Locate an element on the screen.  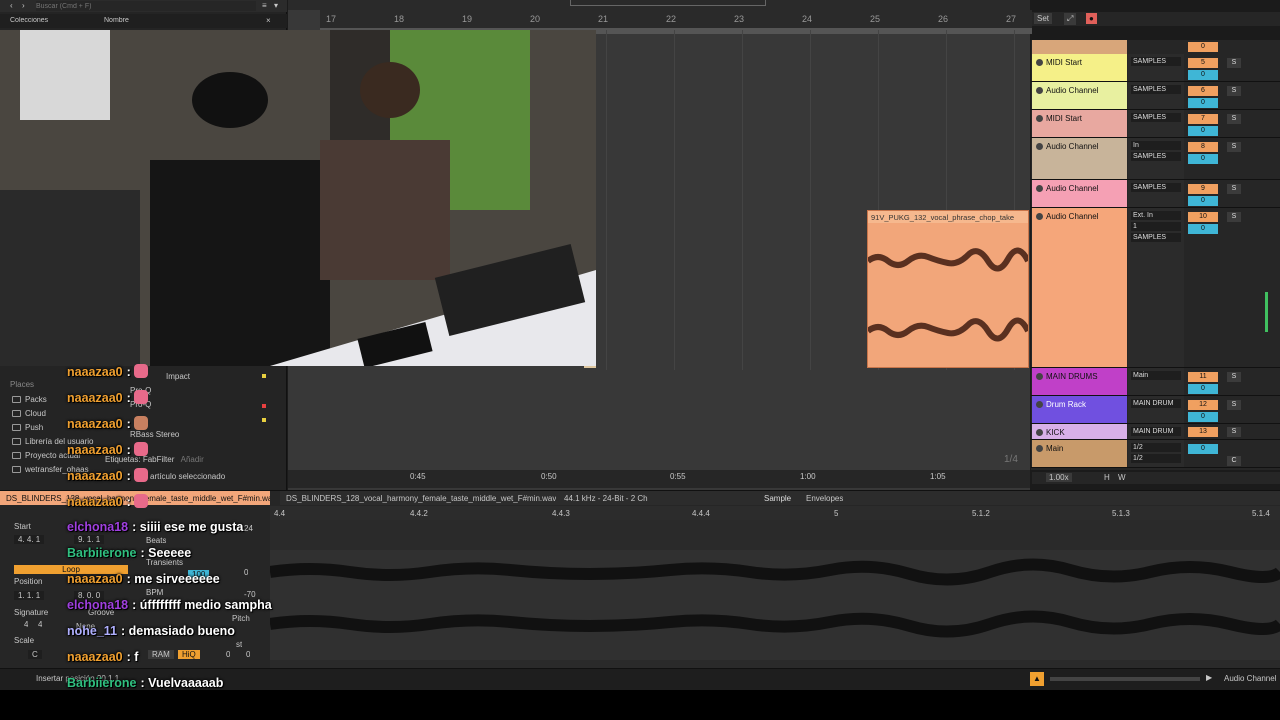
forward-icon: › is located at coordinates (23, 5).